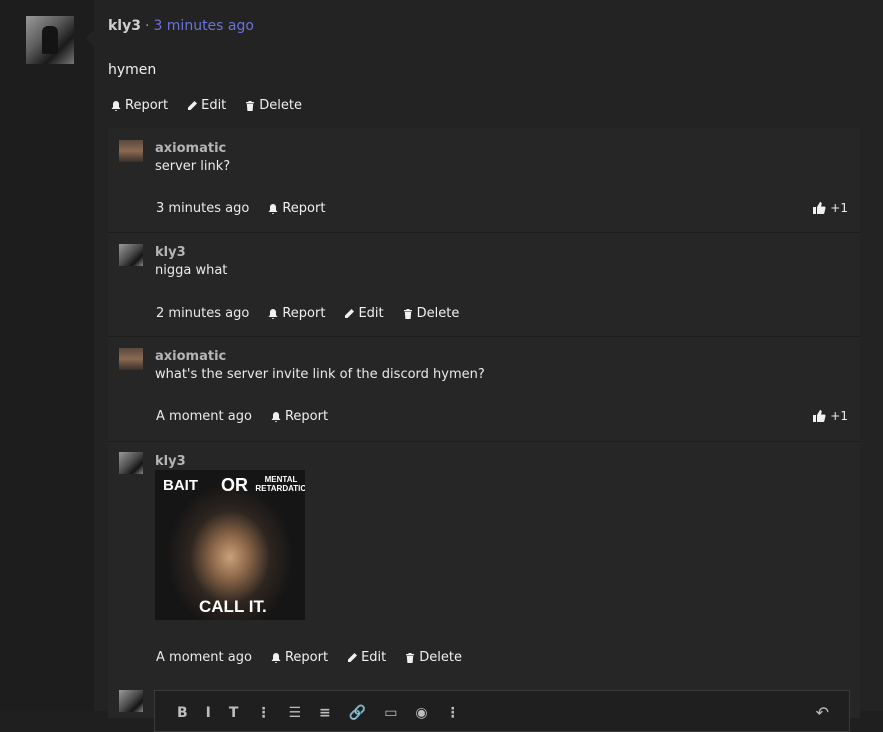 Image resolution: width=883 pixels, height=732 pixels. I want to click on reply-actions: 2 minutes ago Report Edit Delete, so click(307, 313).